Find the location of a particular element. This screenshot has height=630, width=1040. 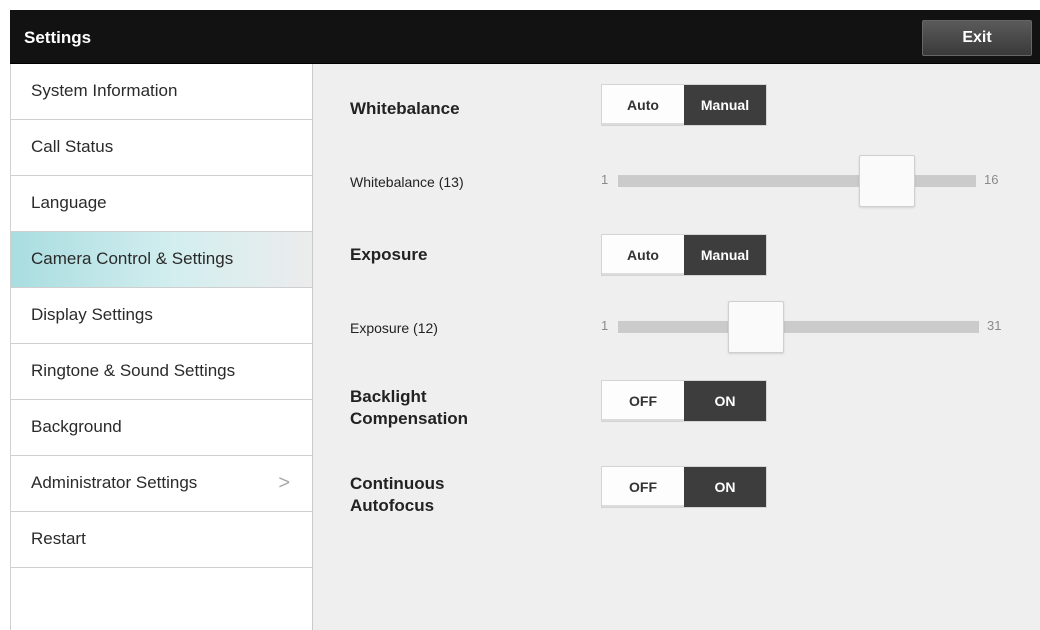

whitebalance-mode-toggle: Auto Manual is located at coordinates (684, 105).